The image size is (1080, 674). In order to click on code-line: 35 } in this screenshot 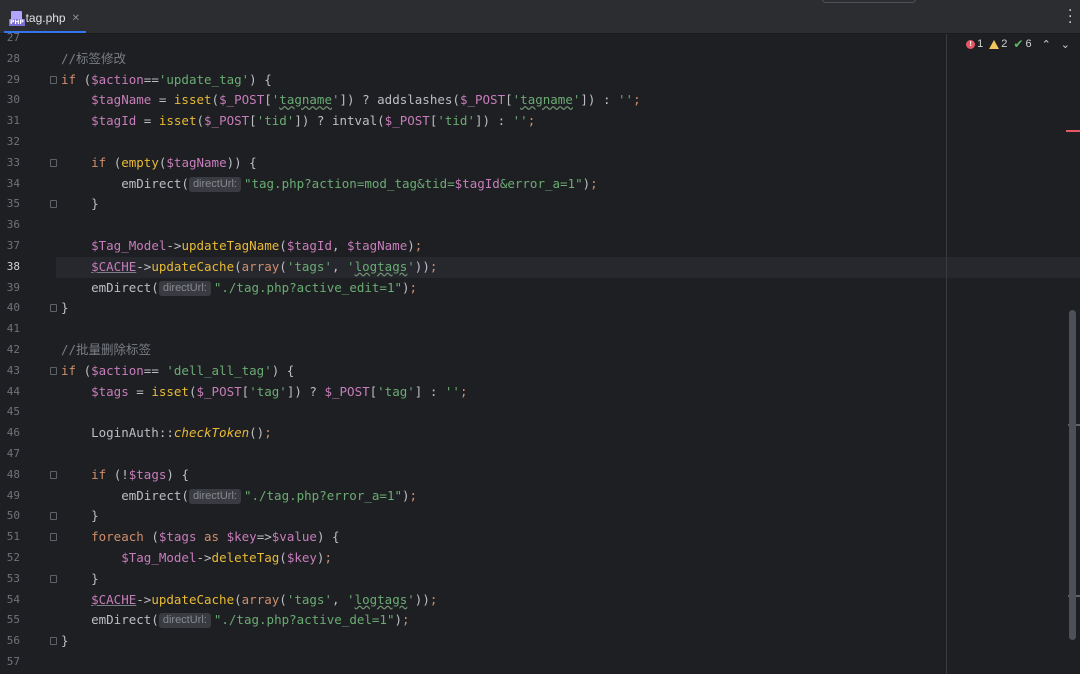, I will do `click(543, 204)`.